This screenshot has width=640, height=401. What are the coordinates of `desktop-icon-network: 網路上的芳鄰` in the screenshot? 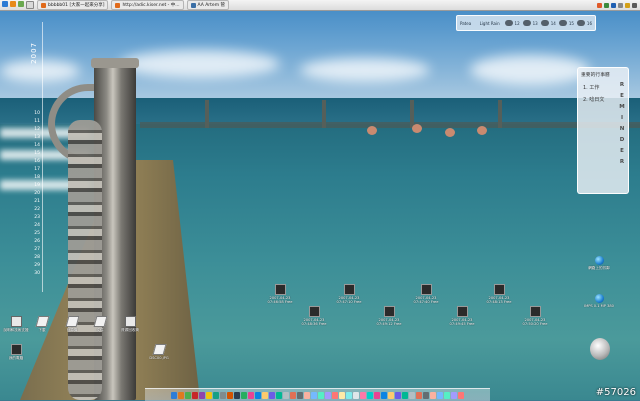 It's located at (599, 263).